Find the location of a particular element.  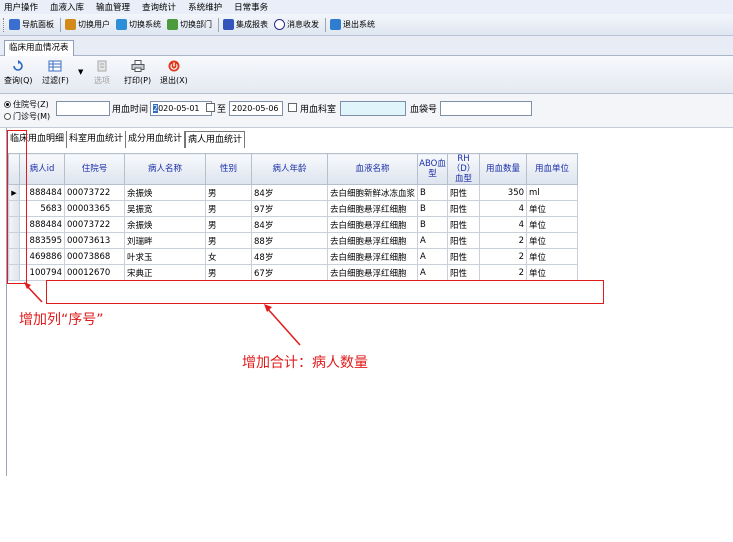

cell-blood-unit: ml is located at coordinates (552, 192).